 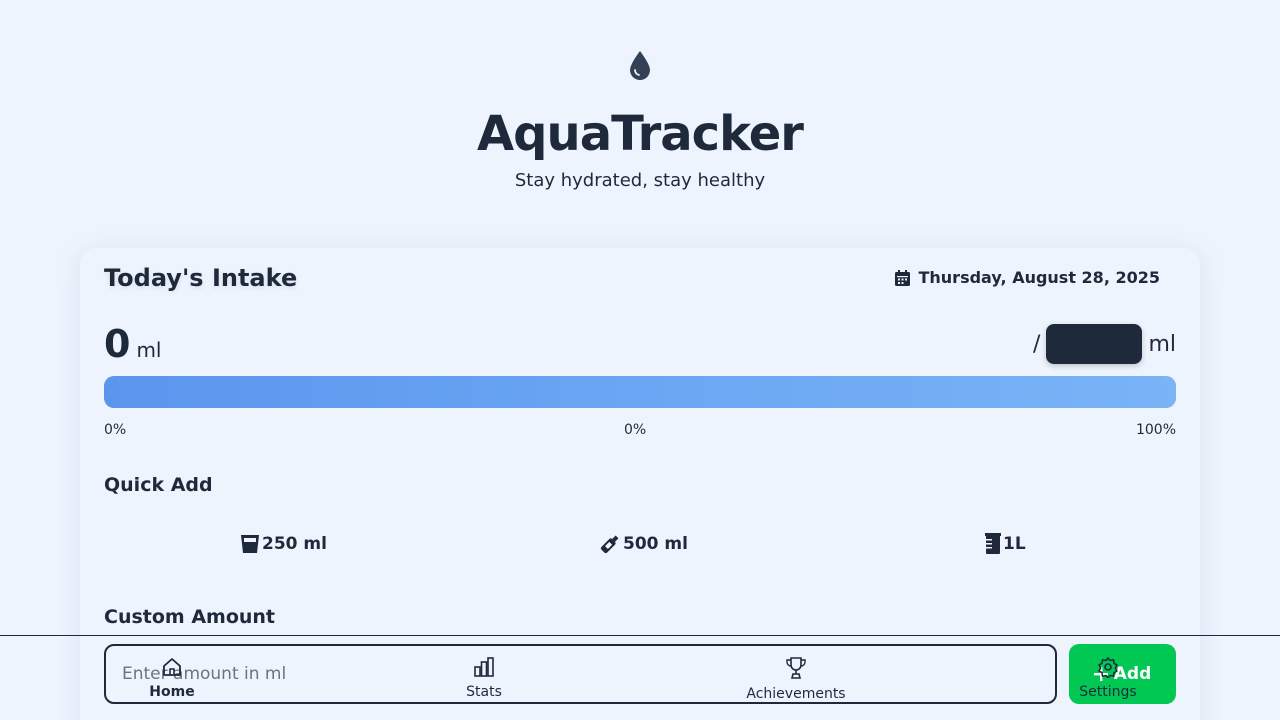 I want to click on progress-label-end: 100%, so click(x=1155, y=430).